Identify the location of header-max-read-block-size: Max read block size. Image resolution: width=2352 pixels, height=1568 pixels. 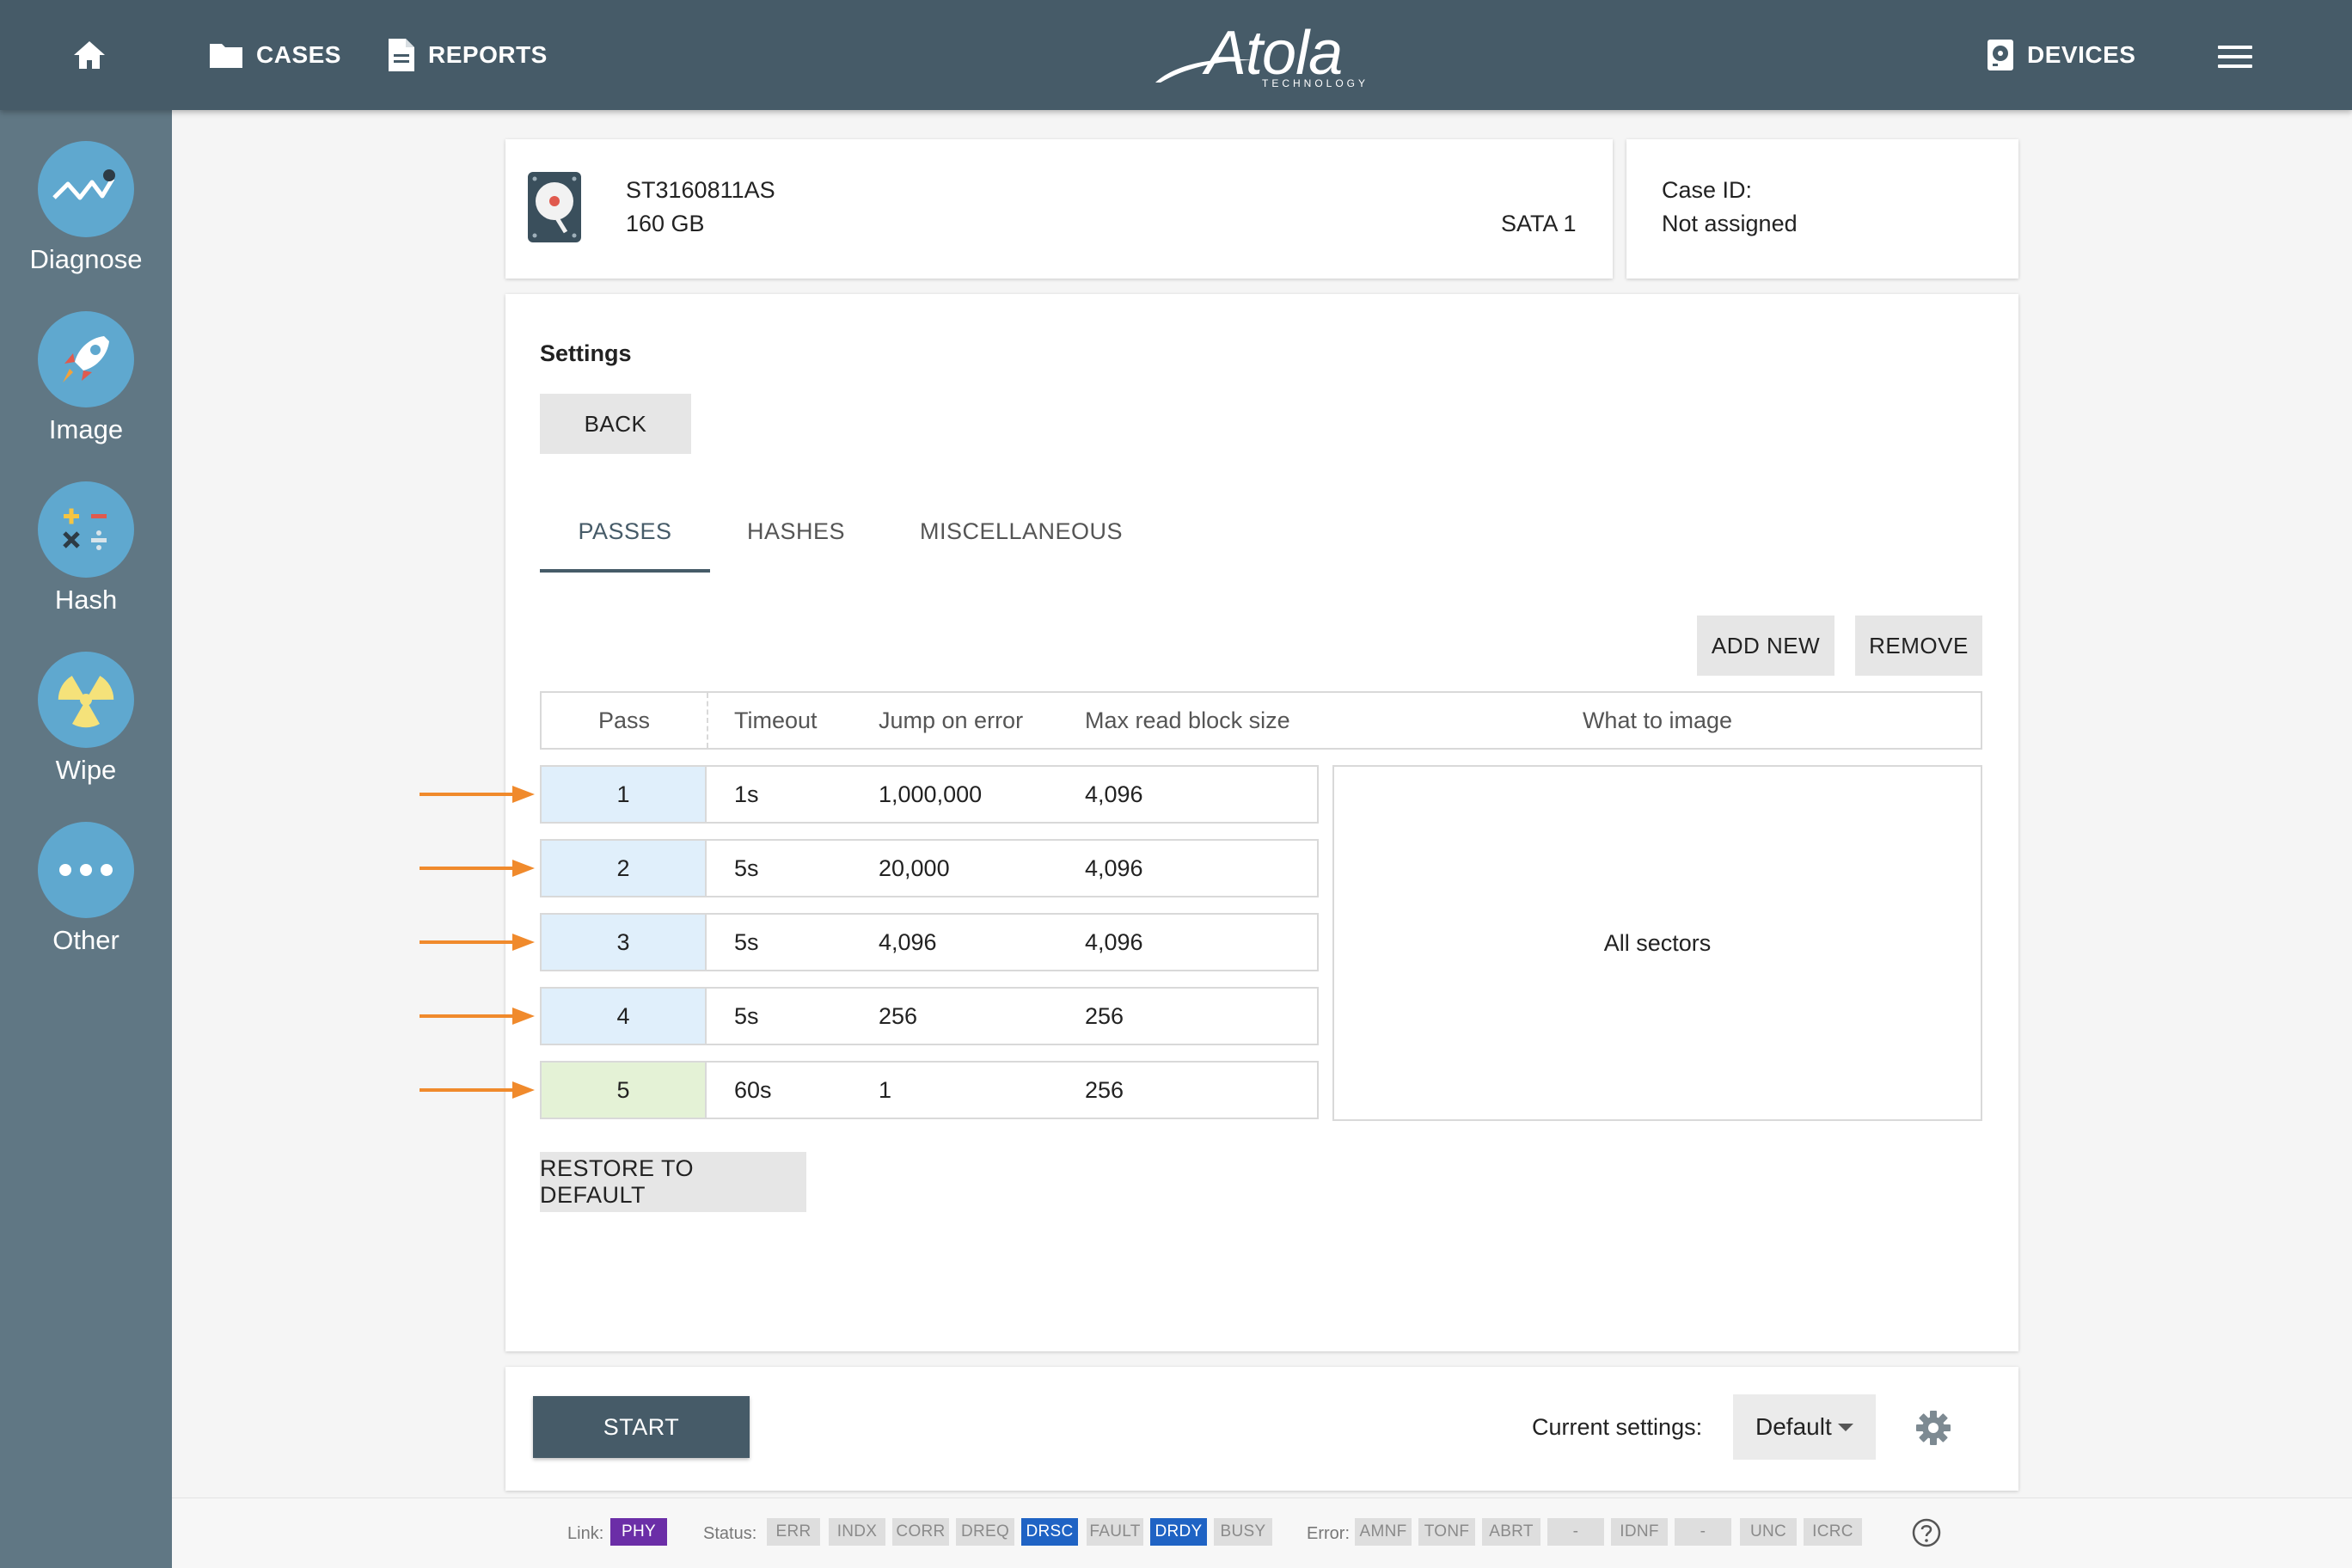
(1187, 720).